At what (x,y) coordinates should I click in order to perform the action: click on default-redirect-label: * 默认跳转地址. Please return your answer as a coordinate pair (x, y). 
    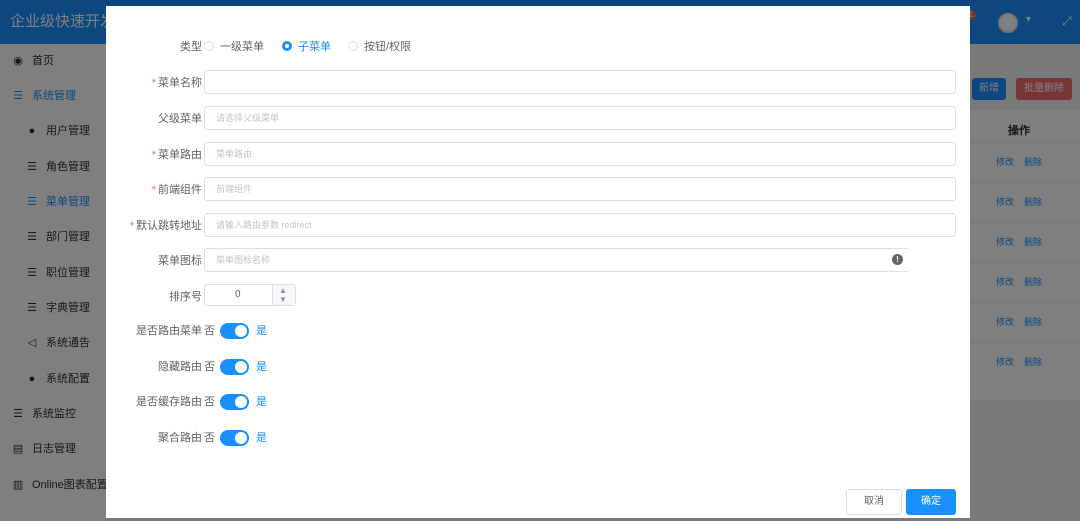
    Looking at the image, I should click on (166, 226).